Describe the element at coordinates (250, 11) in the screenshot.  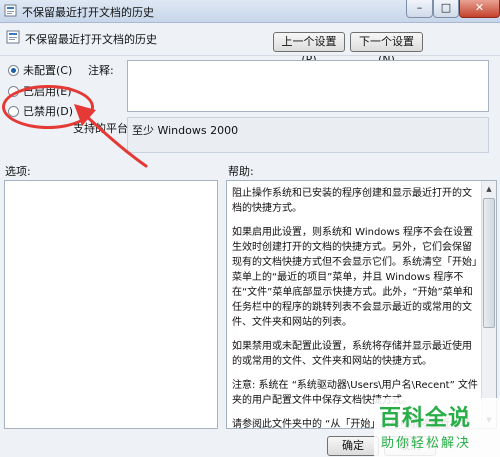
I see `title-bar: 不保留最近打开文档的历史 – □ ✕` at that location.